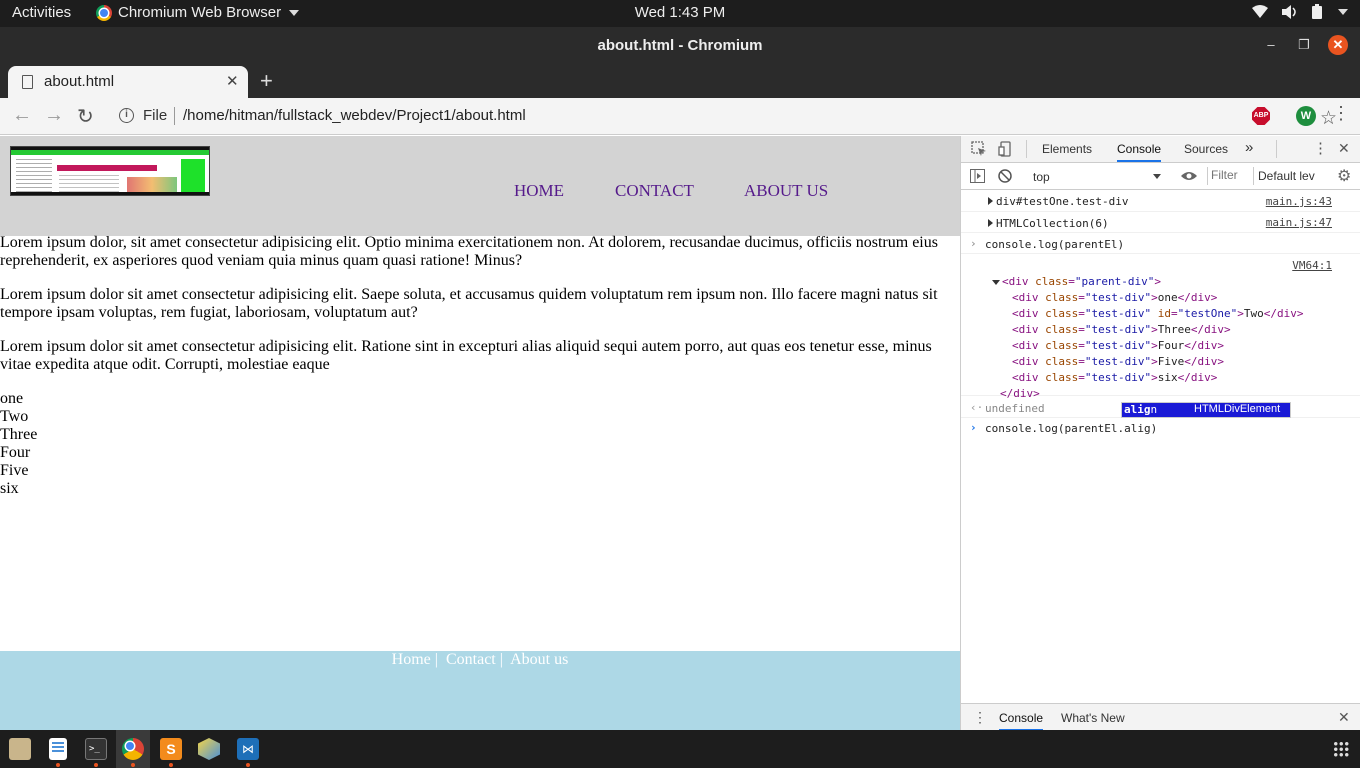 This screenshot has height=768, width=1360. What do you see at coordinates (996, 282) in the screenshot?
I see `collapse-triangle-icon` at bounding box center [996, 282].